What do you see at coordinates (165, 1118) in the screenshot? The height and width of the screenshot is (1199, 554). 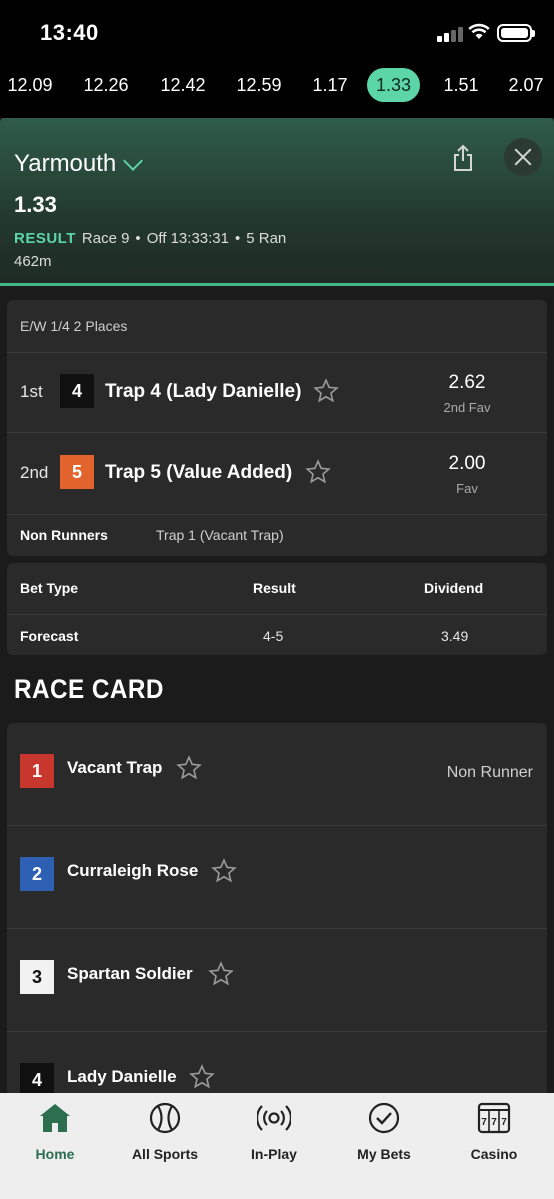 I see `ball-icon` at bounding box center [165, 1118].